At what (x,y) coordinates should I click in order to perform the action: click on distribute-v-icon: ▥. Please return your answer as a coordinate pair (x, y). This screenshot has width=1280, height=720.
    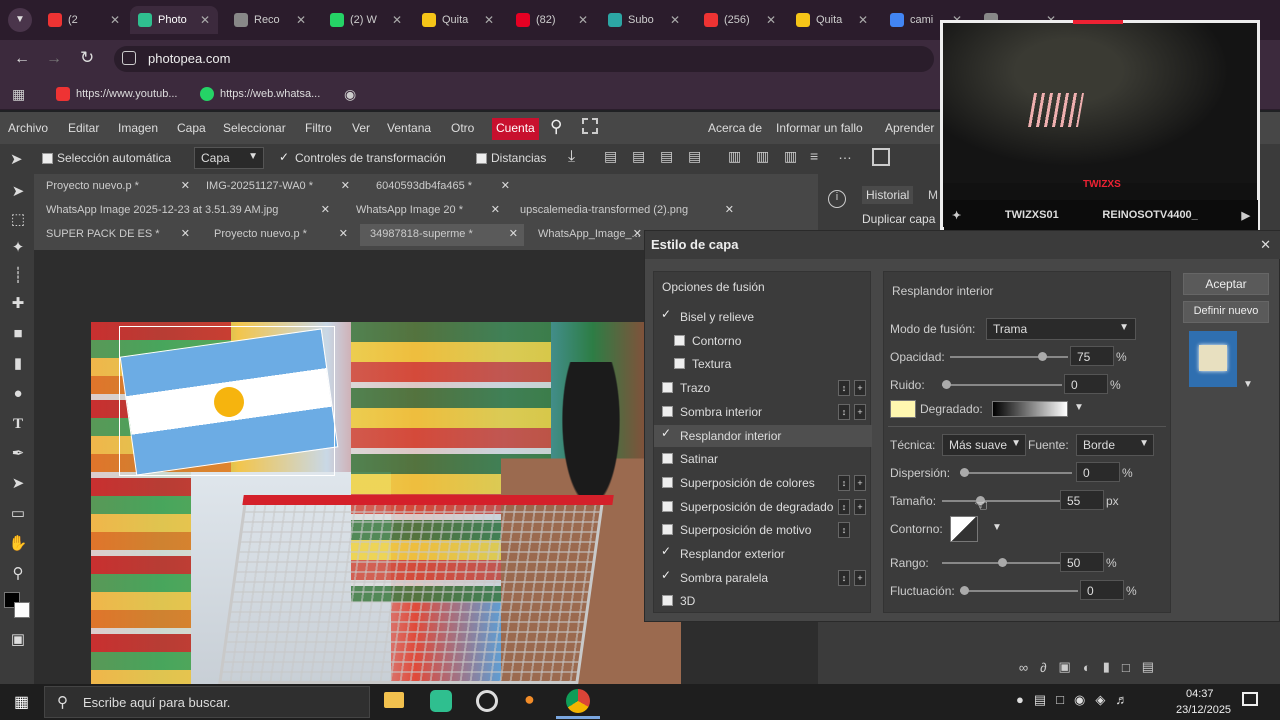
    Looking at the image, I should click on (790, 156).